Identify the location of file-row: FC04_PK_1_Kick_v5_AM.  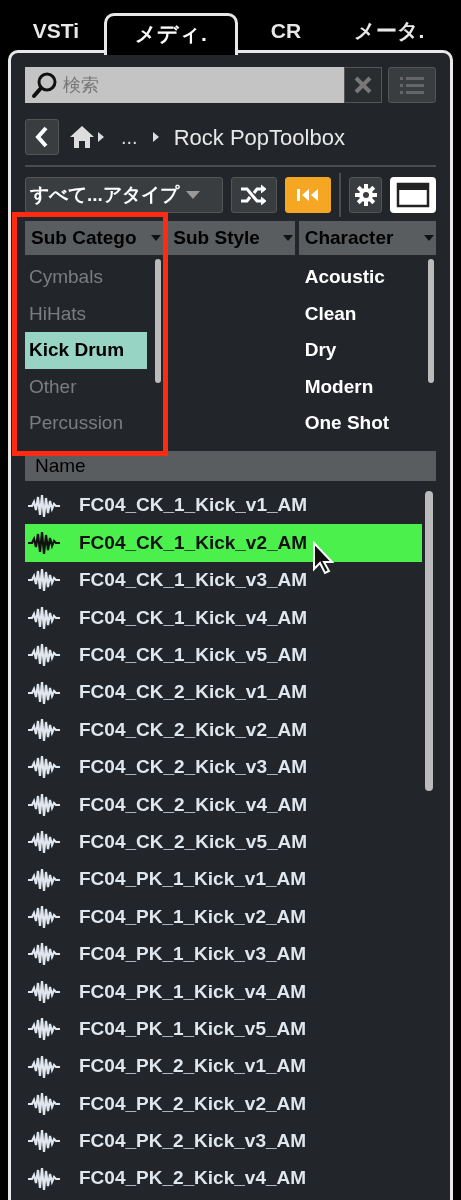
(223, 1029).